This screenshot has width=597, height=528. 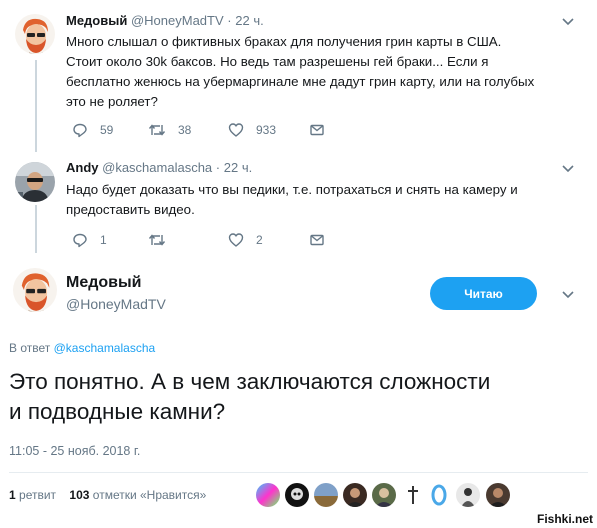 I want to click on following-button: Читаю, so click(x=483, y=293).